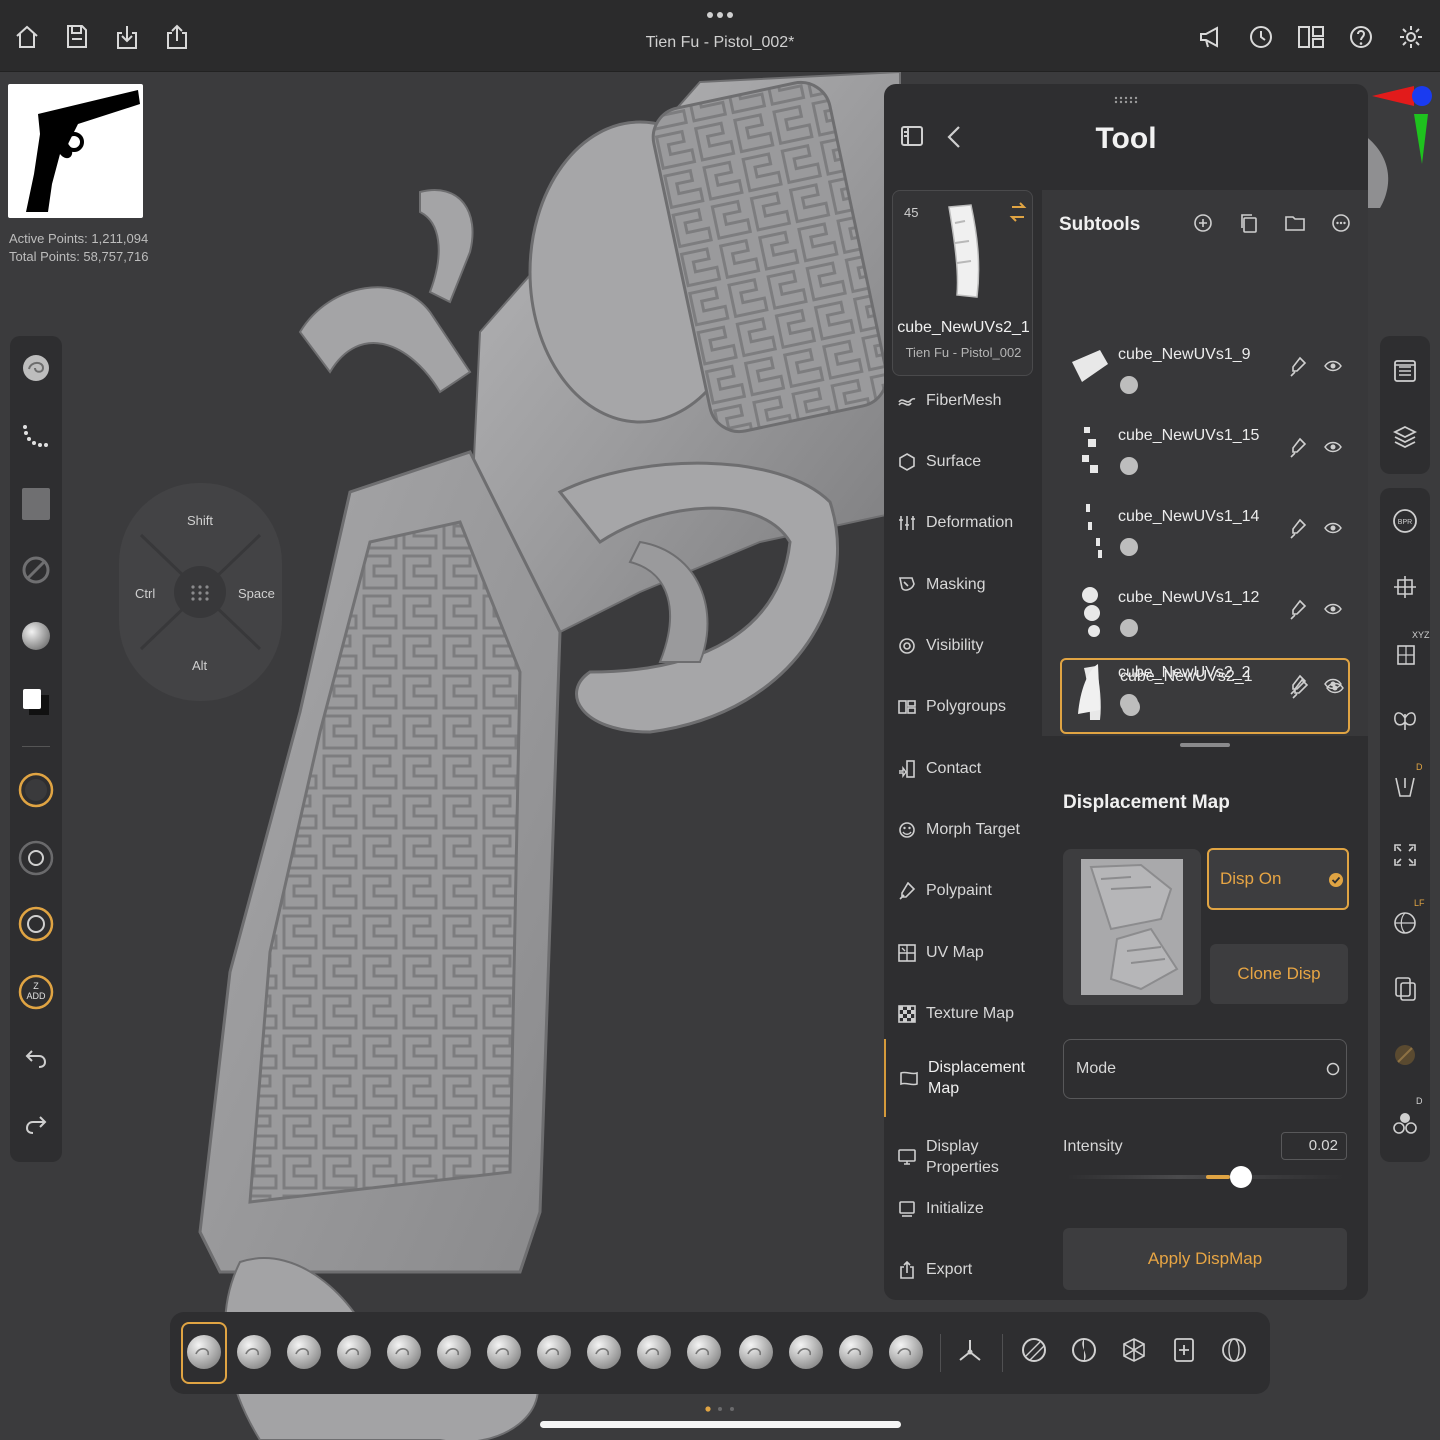 This screenshot has height=1440, width=1440. What do you see at coordinates (1132, 927) in the screenshot?
I see `displacement-map-thumbnail` at bounding box center [1132, 927].